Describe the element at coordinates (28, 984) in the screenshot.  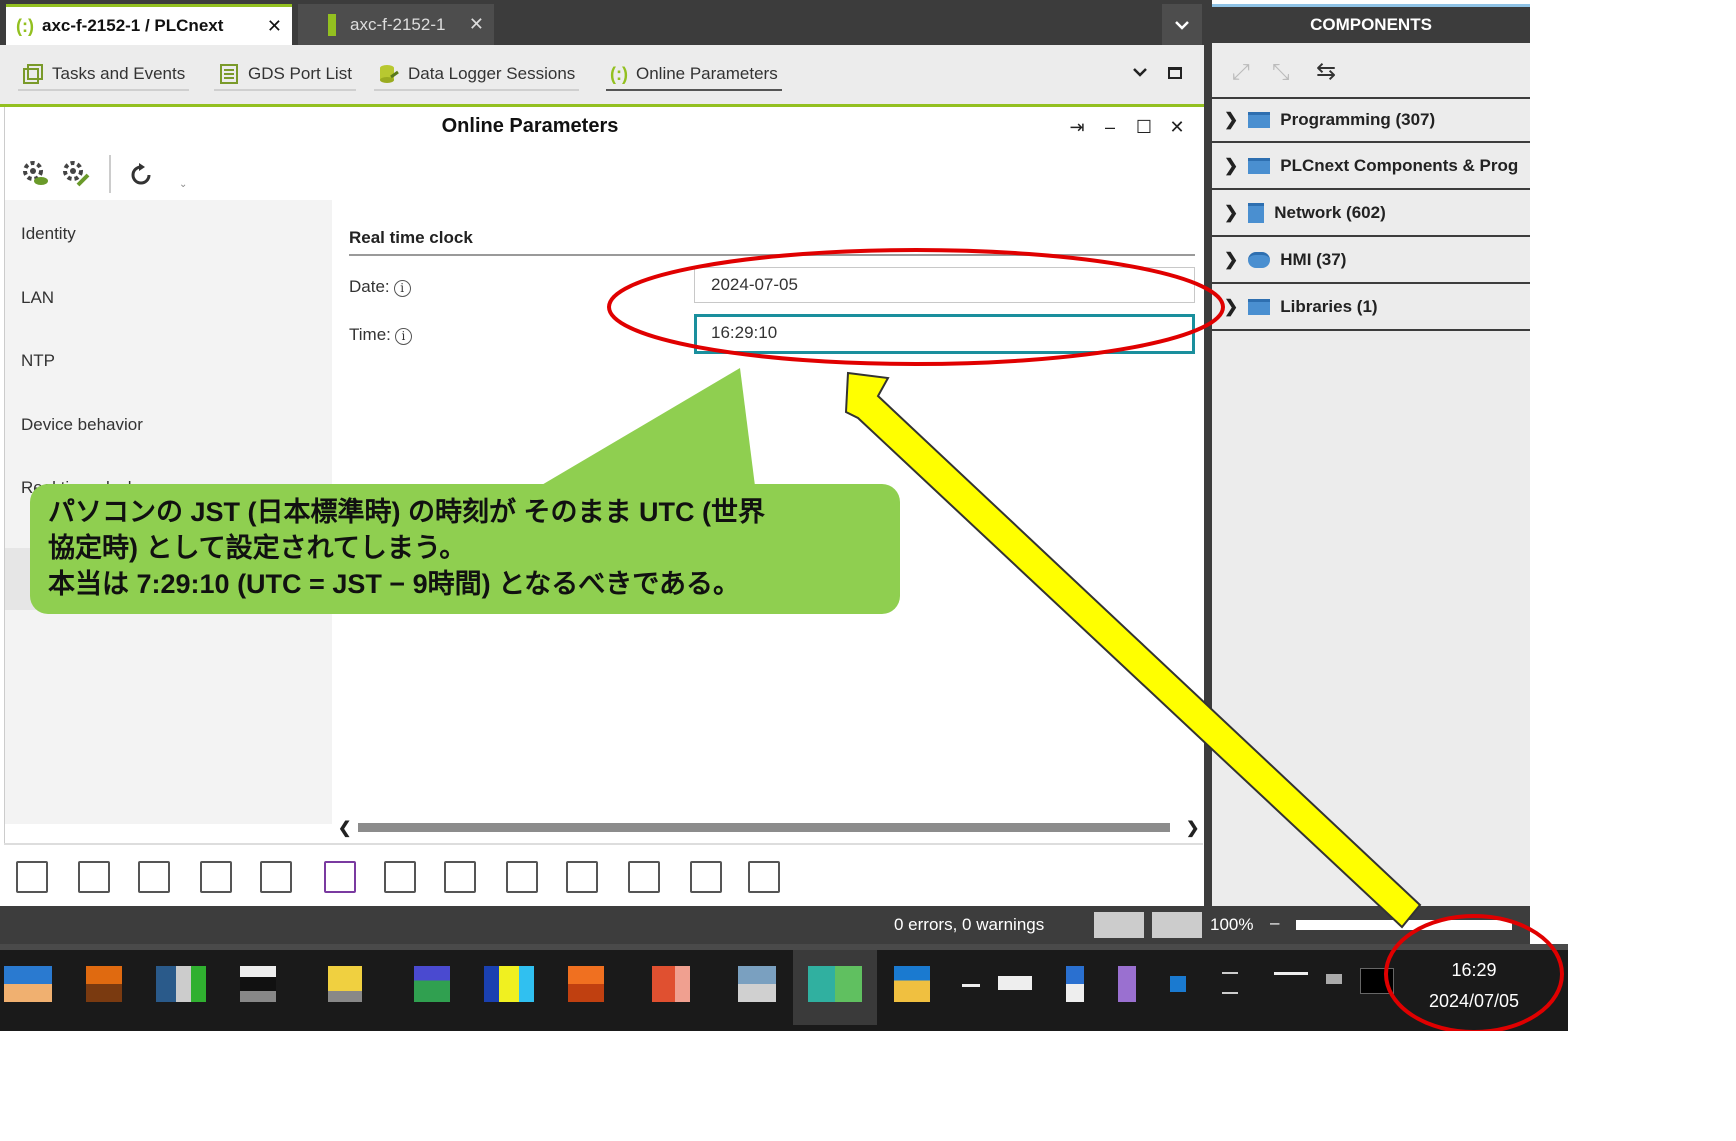
I see `taskbar-app-explorer-icon` at that location.